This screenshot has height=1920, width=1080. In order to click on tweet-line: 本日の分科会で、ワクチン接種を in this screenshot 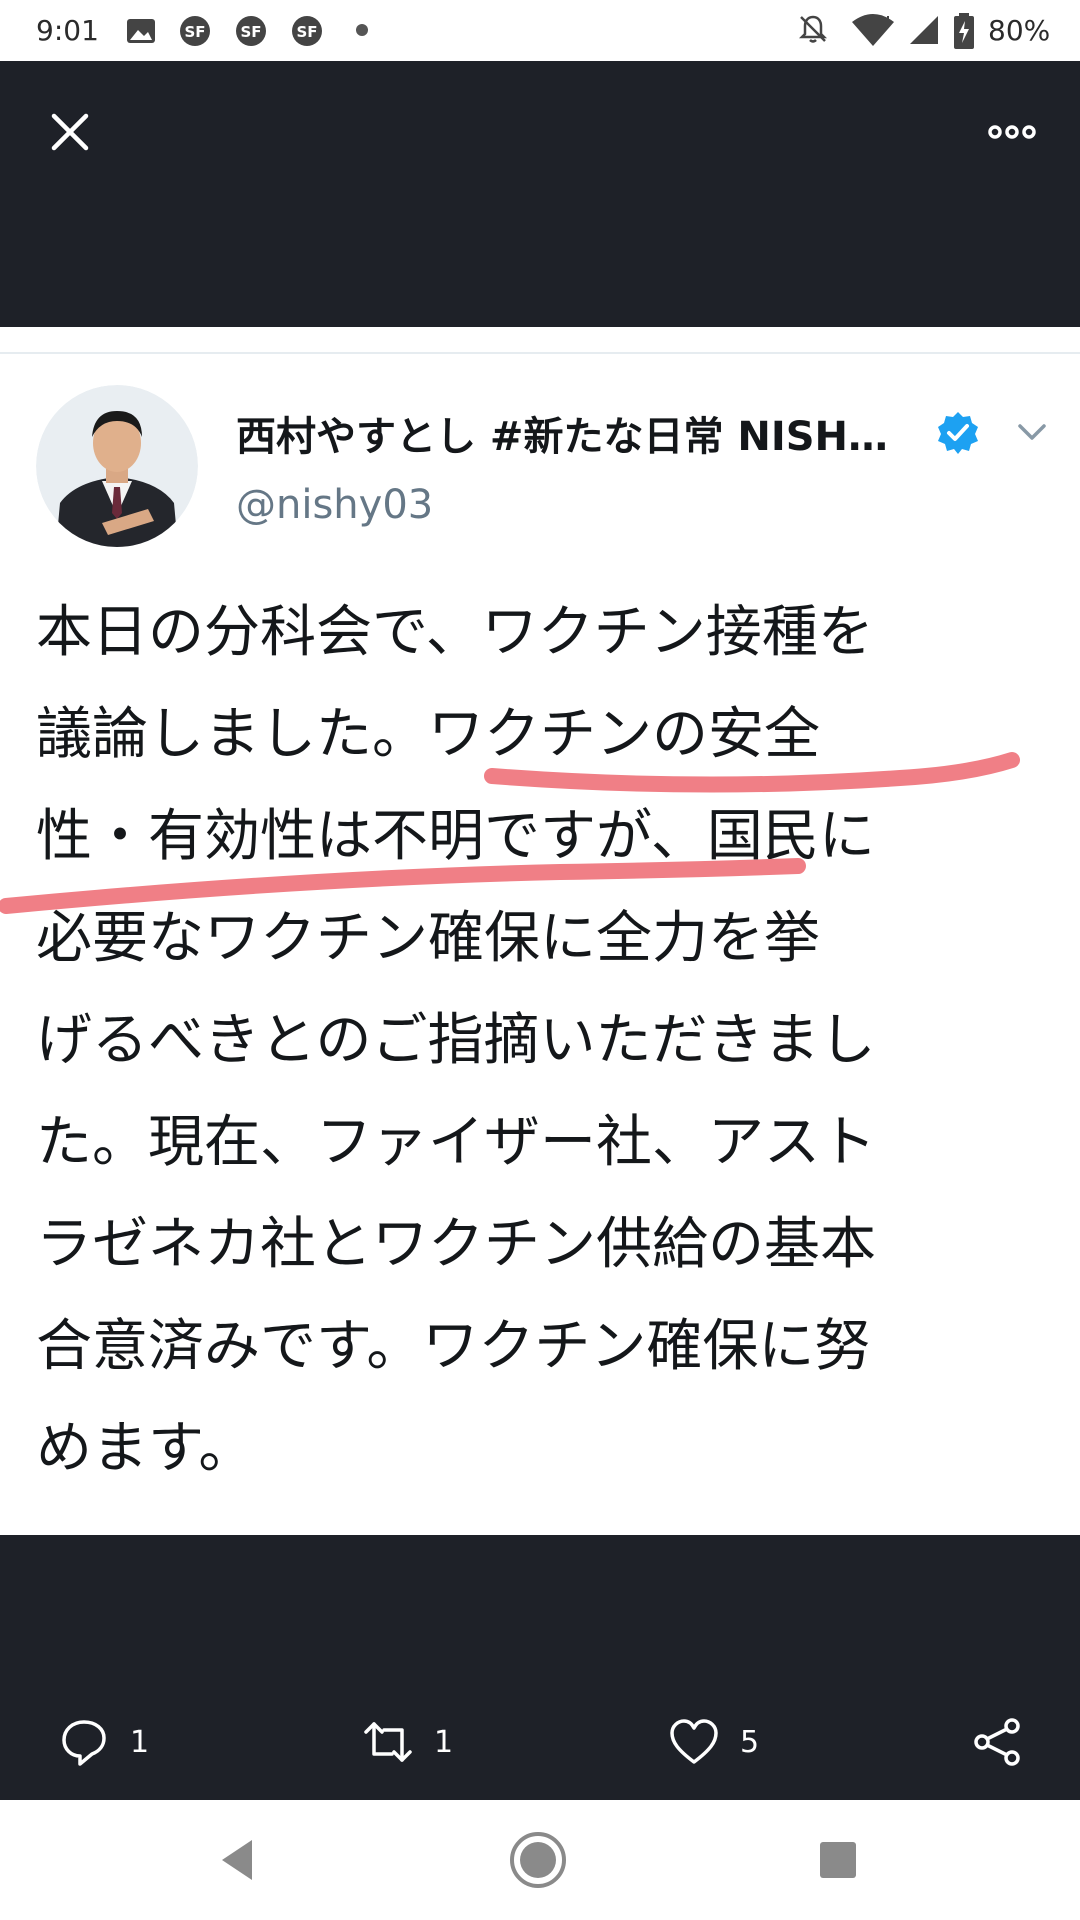, I will do `click(455, 632)`.